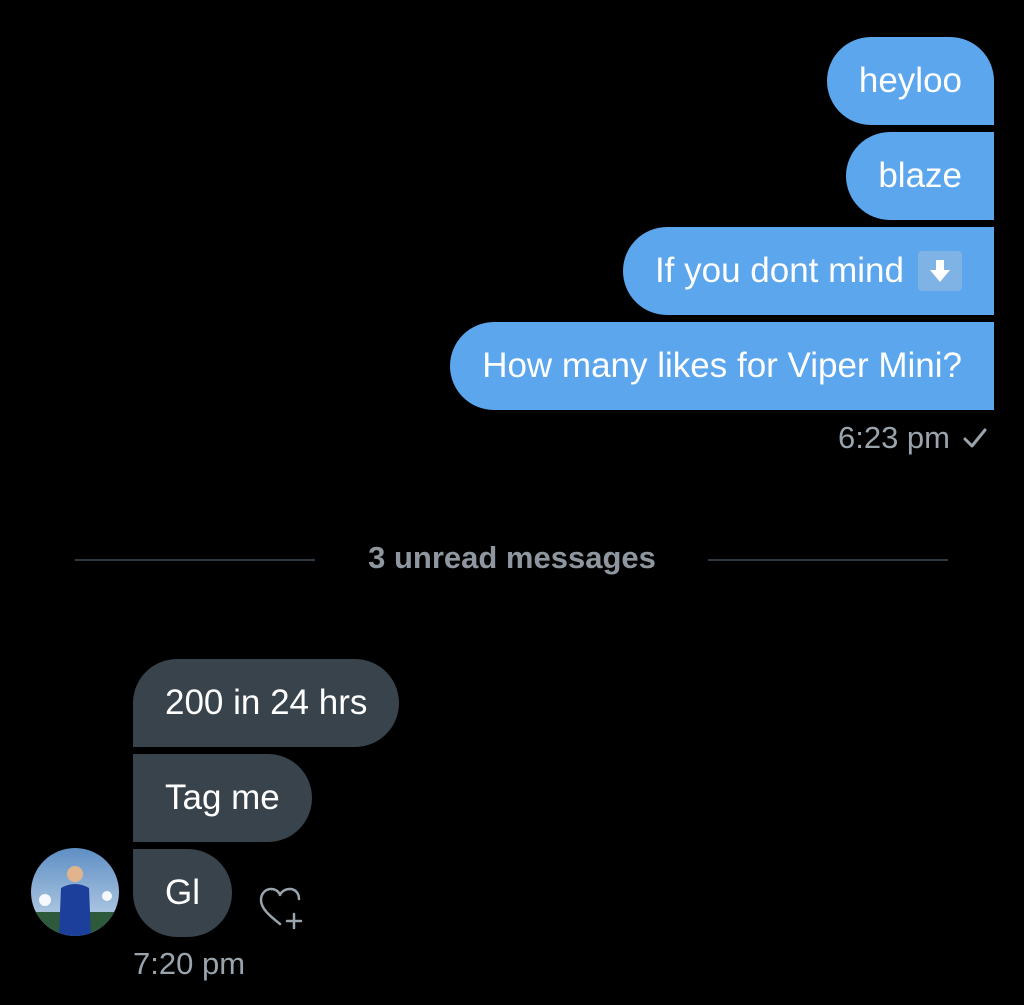 The width and height of the screenshot is (1024, 1005). I want to click on received-message-bubble: 200 in 24 hrs, so click(266, 703).